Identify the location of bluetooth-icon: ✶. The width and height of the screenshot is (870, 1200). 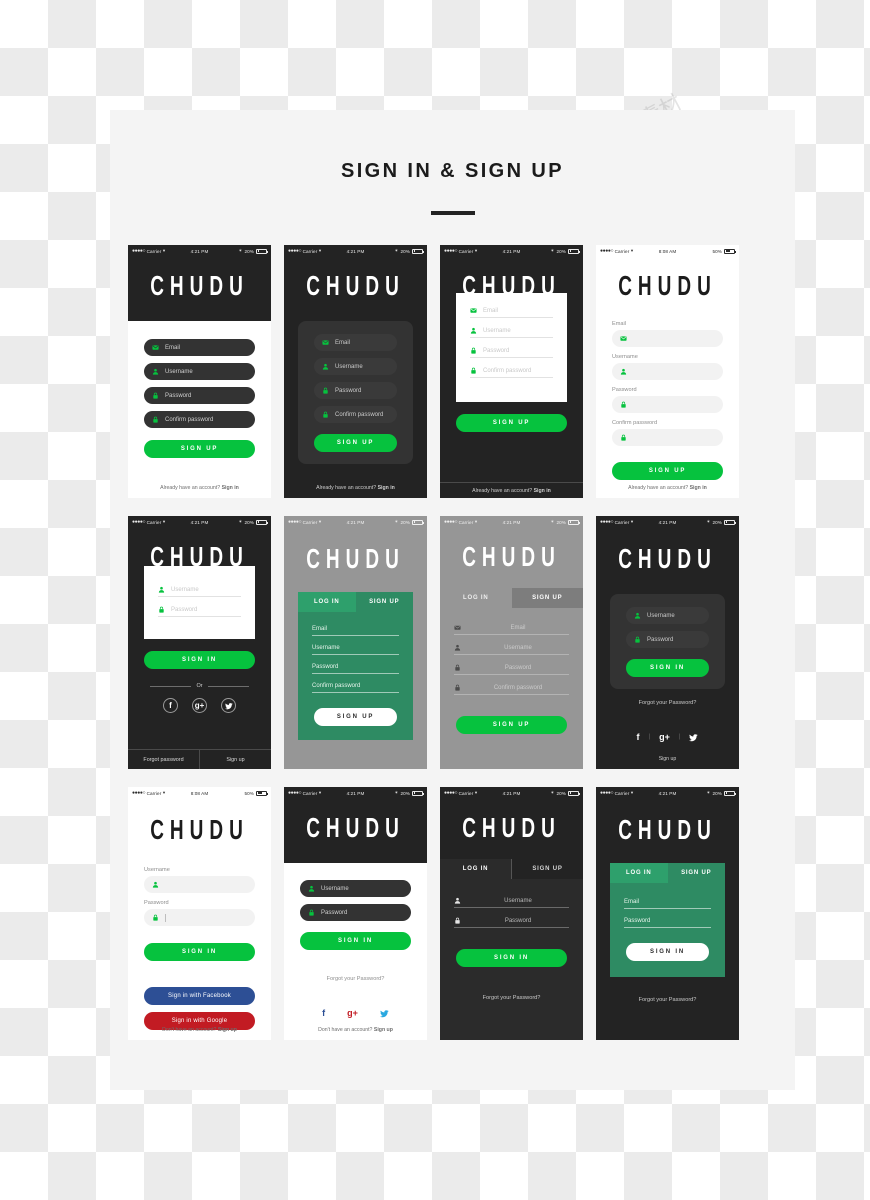
(552, 250).